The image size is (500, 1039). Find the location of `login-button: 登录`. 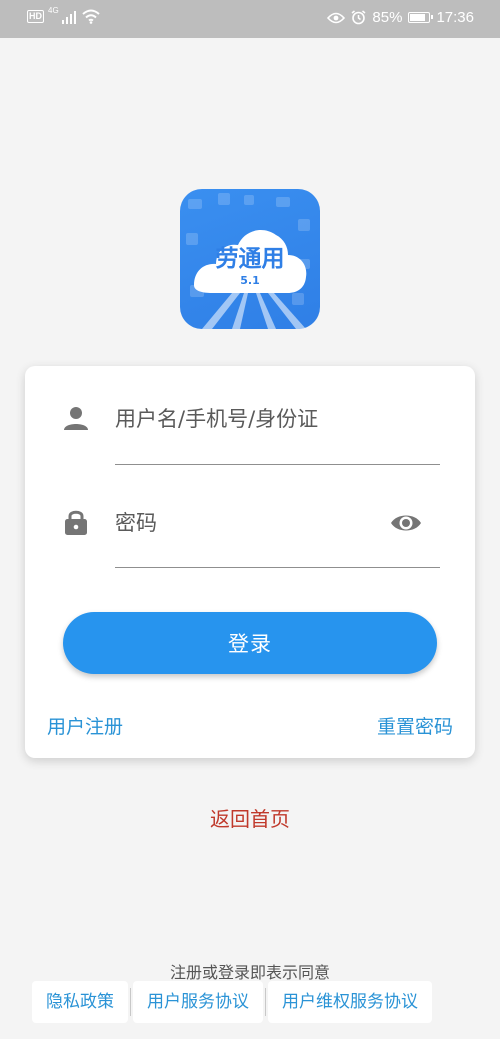

login-button: 登录 is located at coordinates (250, 643).